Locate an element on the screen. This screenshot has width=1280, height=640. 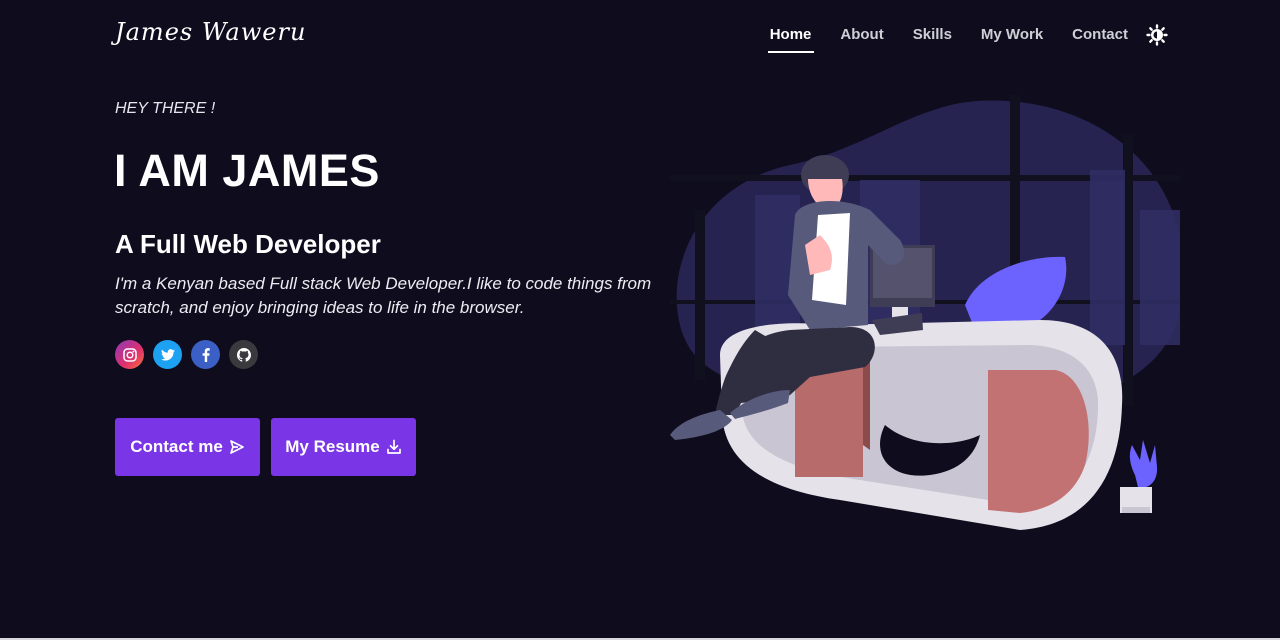
theme-toggle-button is located at coordinates (1157, 35).